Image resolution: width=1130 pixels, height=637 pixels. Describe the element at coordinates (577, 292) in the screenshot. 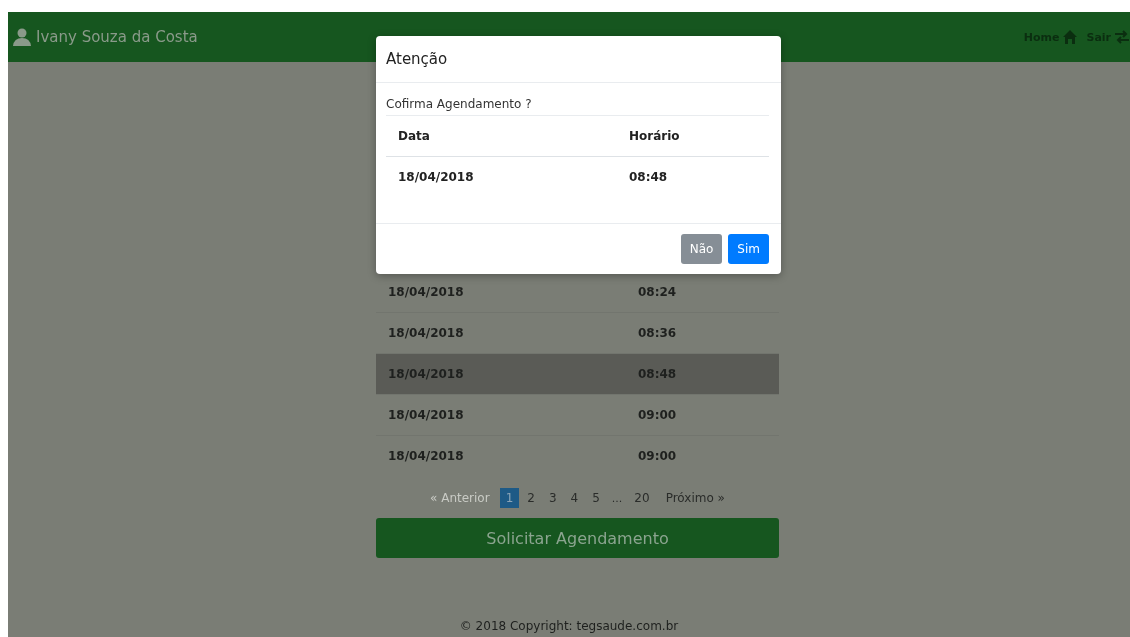

I see `table-row: 18/04/2018 08:24` at that location.